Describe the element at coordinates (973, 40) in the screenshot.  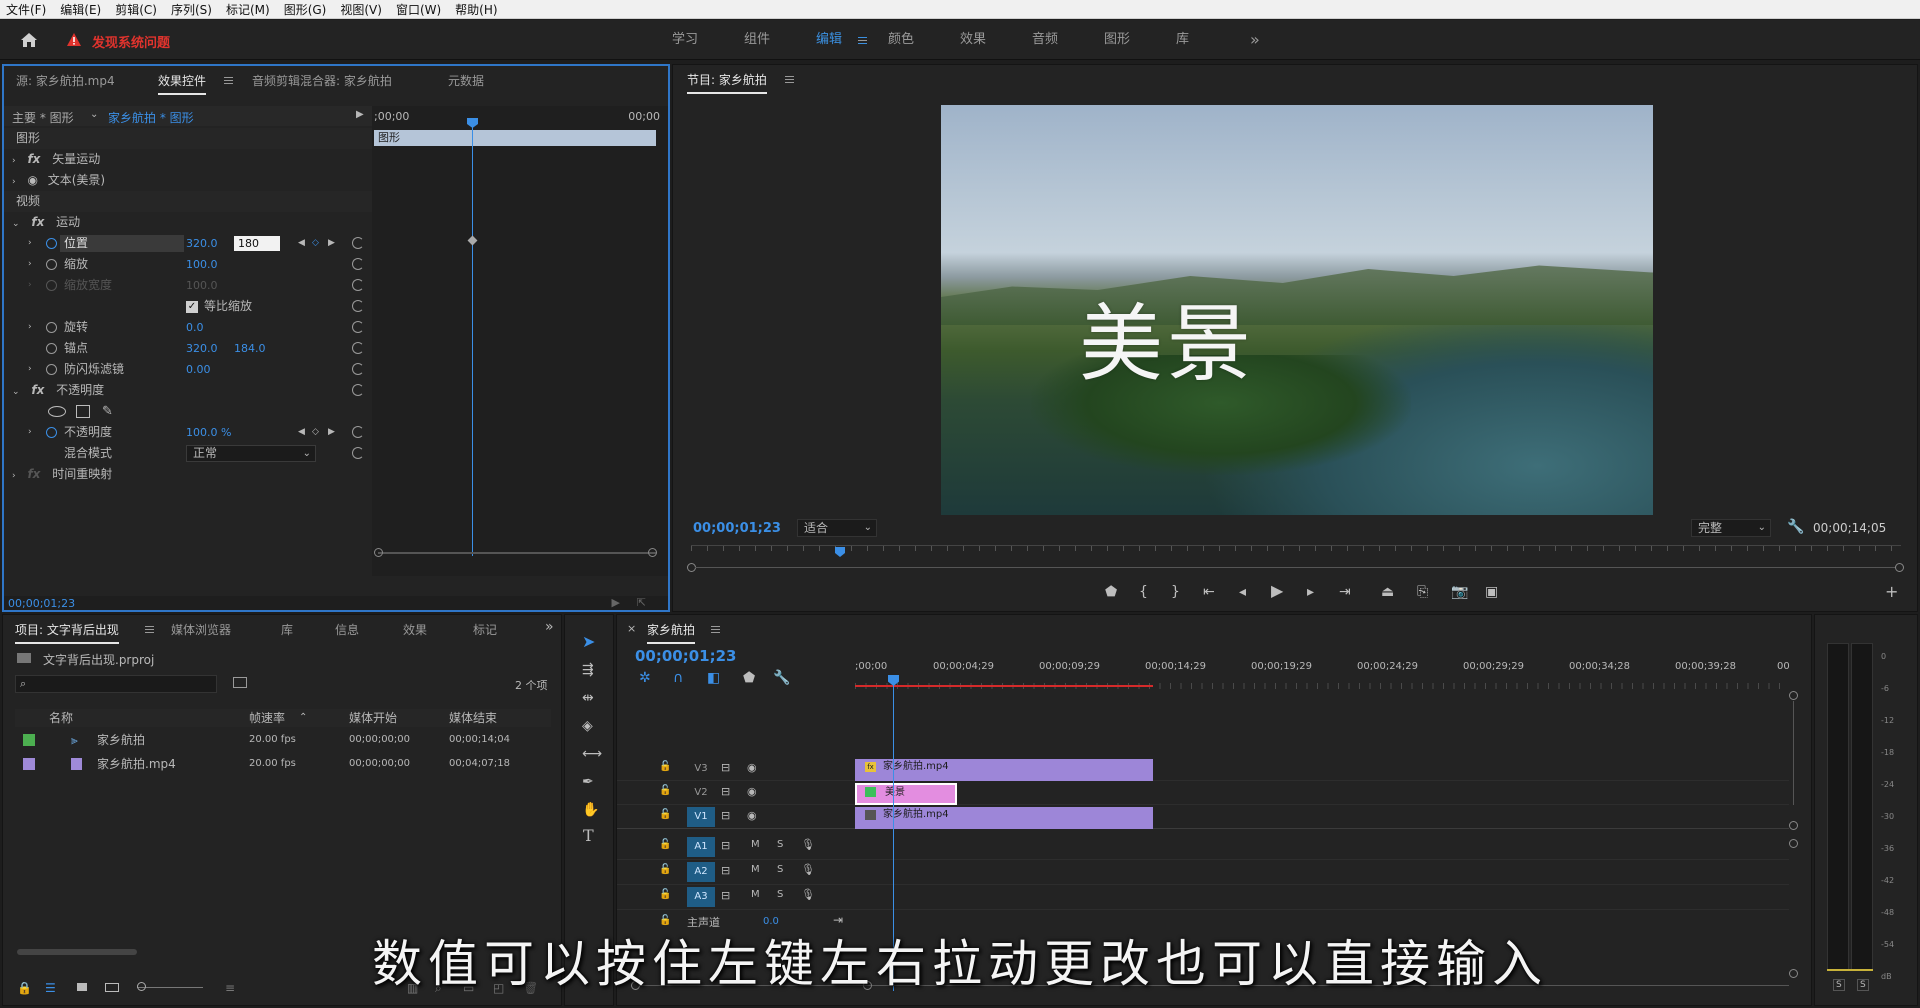
I see `workspace-effects: 效果` at that location.